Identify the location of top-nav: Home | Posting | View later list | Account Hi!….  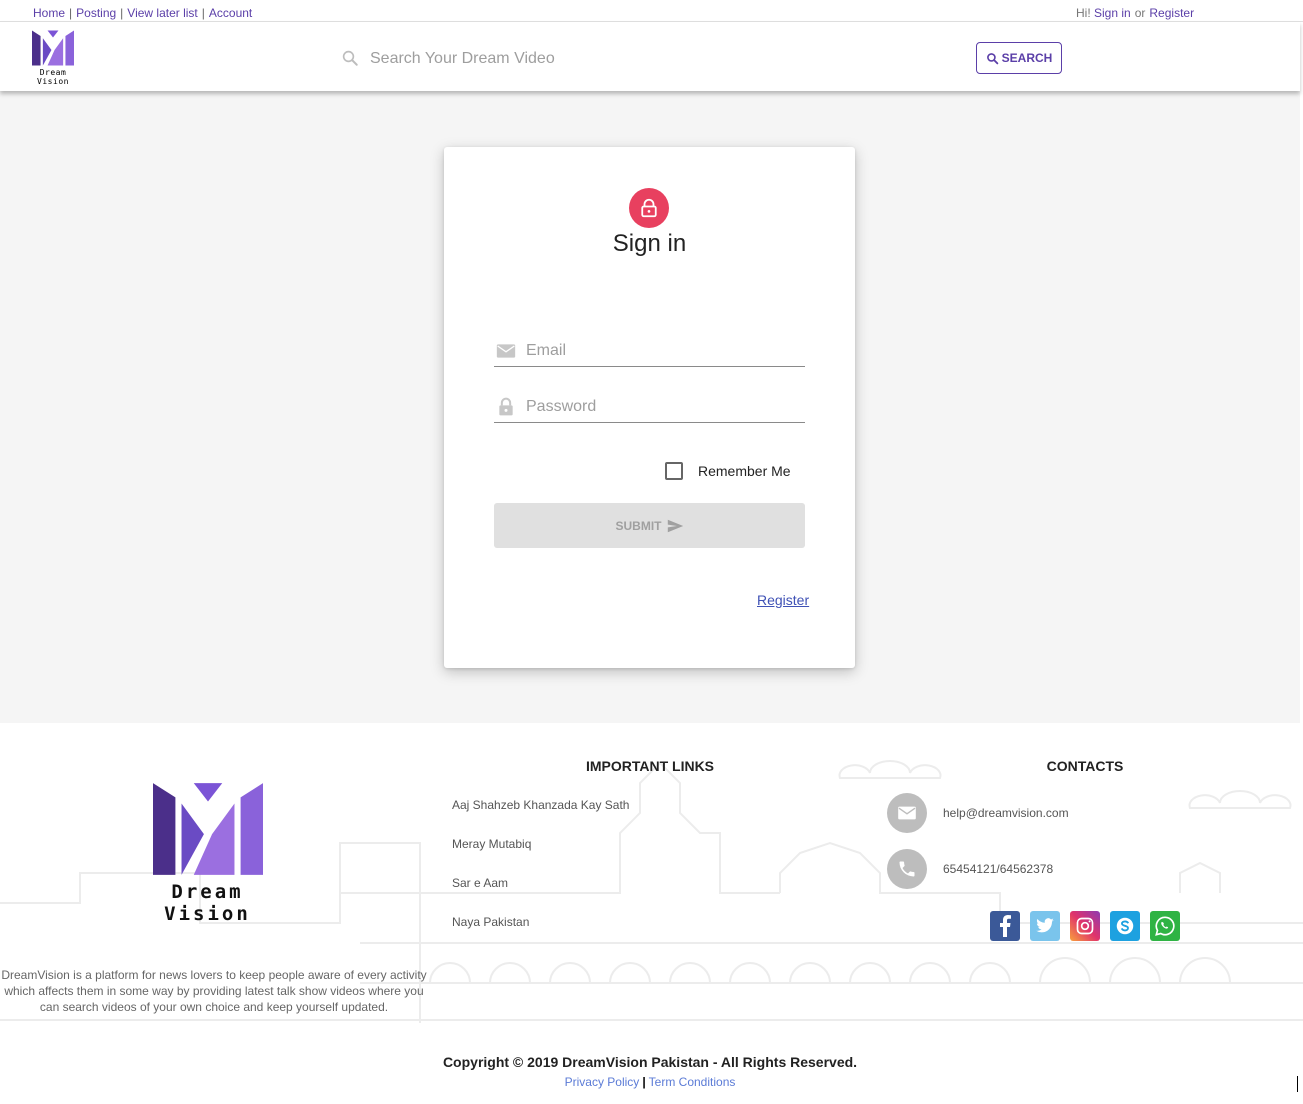
(651, 11).